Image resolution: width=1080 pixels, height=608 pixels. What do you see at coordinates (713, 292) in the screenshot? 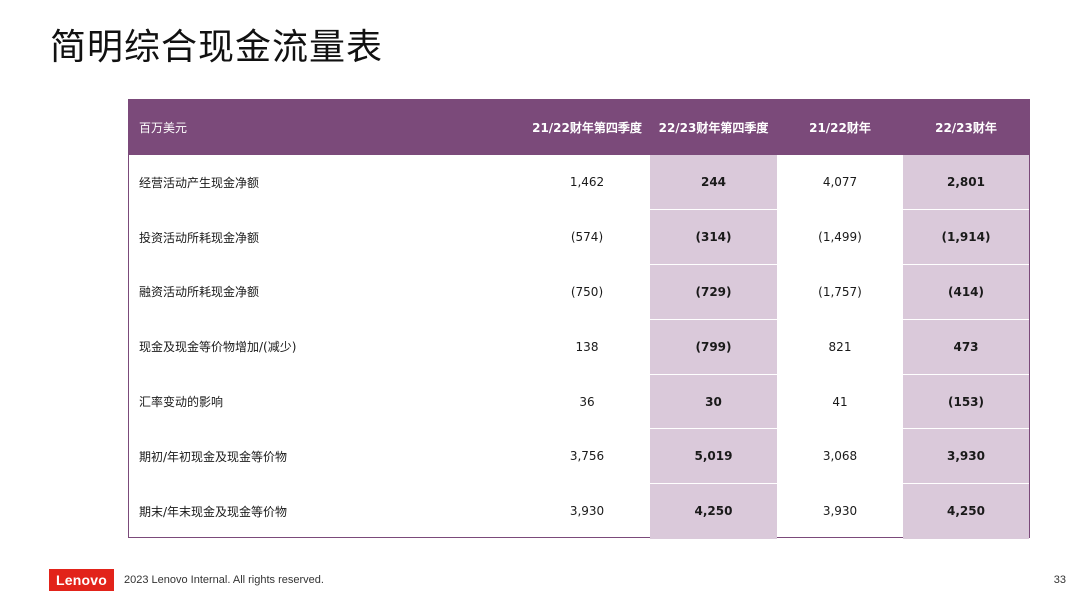
I see `cell-value-highlight: (729)` at bounding box center [713, 292].